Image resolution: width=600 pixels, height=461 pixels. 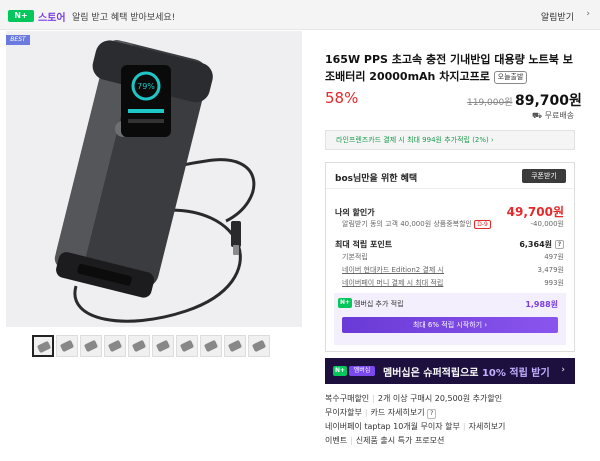 What do you see at coordinates (535, 212) in the screenshot?
I see `final-price-value: 49,700원` at bounding box center [535, 212].